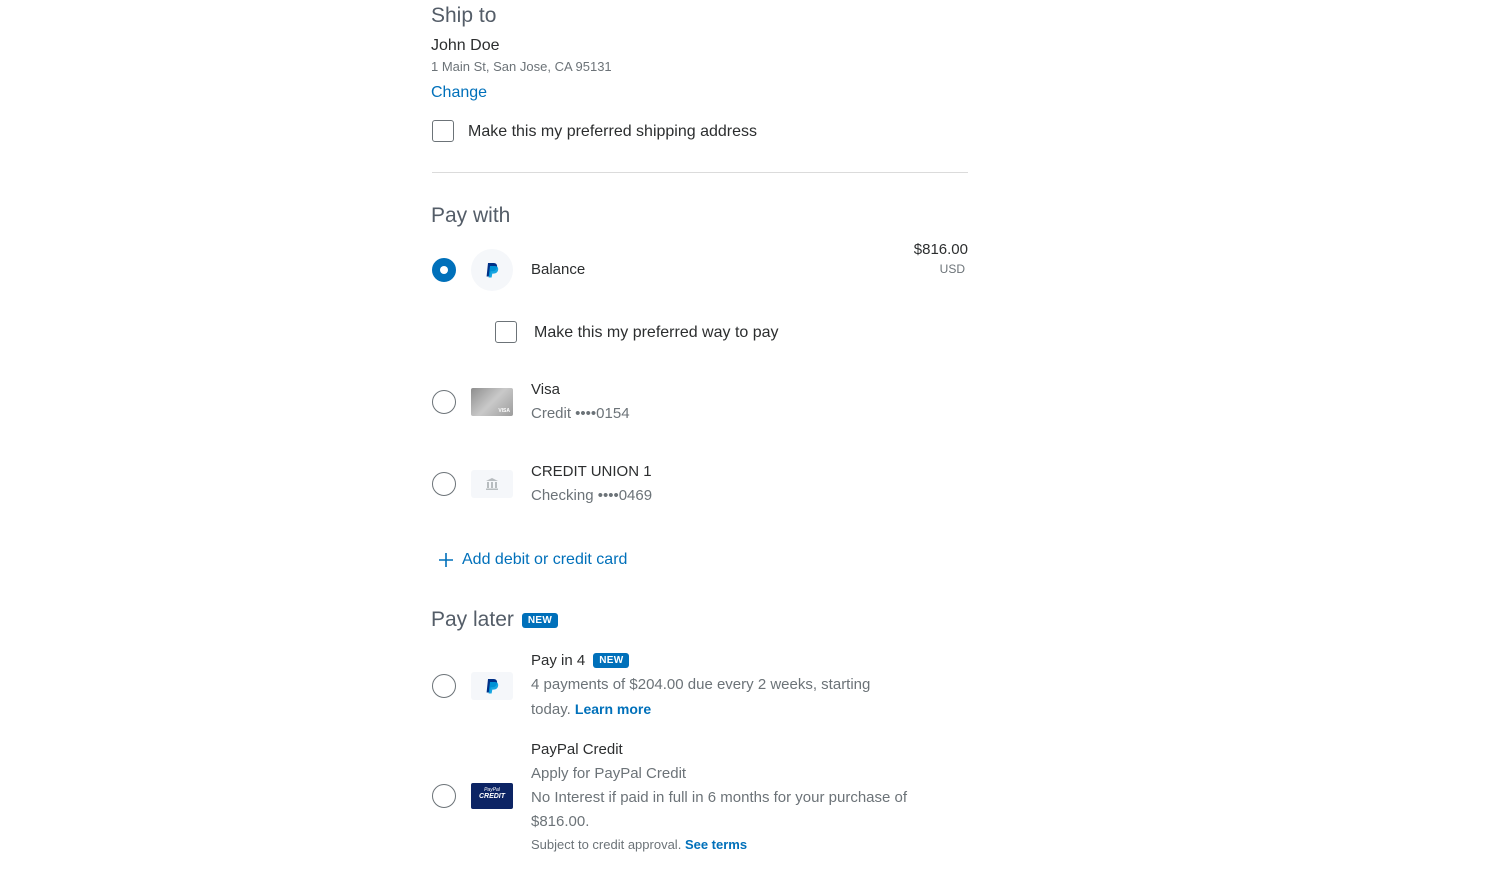  What do you see at coordinates (551, 709) in the screenshot?
I see `pay-in-4-desc-line2: today.` at bounding box center [551, 709].